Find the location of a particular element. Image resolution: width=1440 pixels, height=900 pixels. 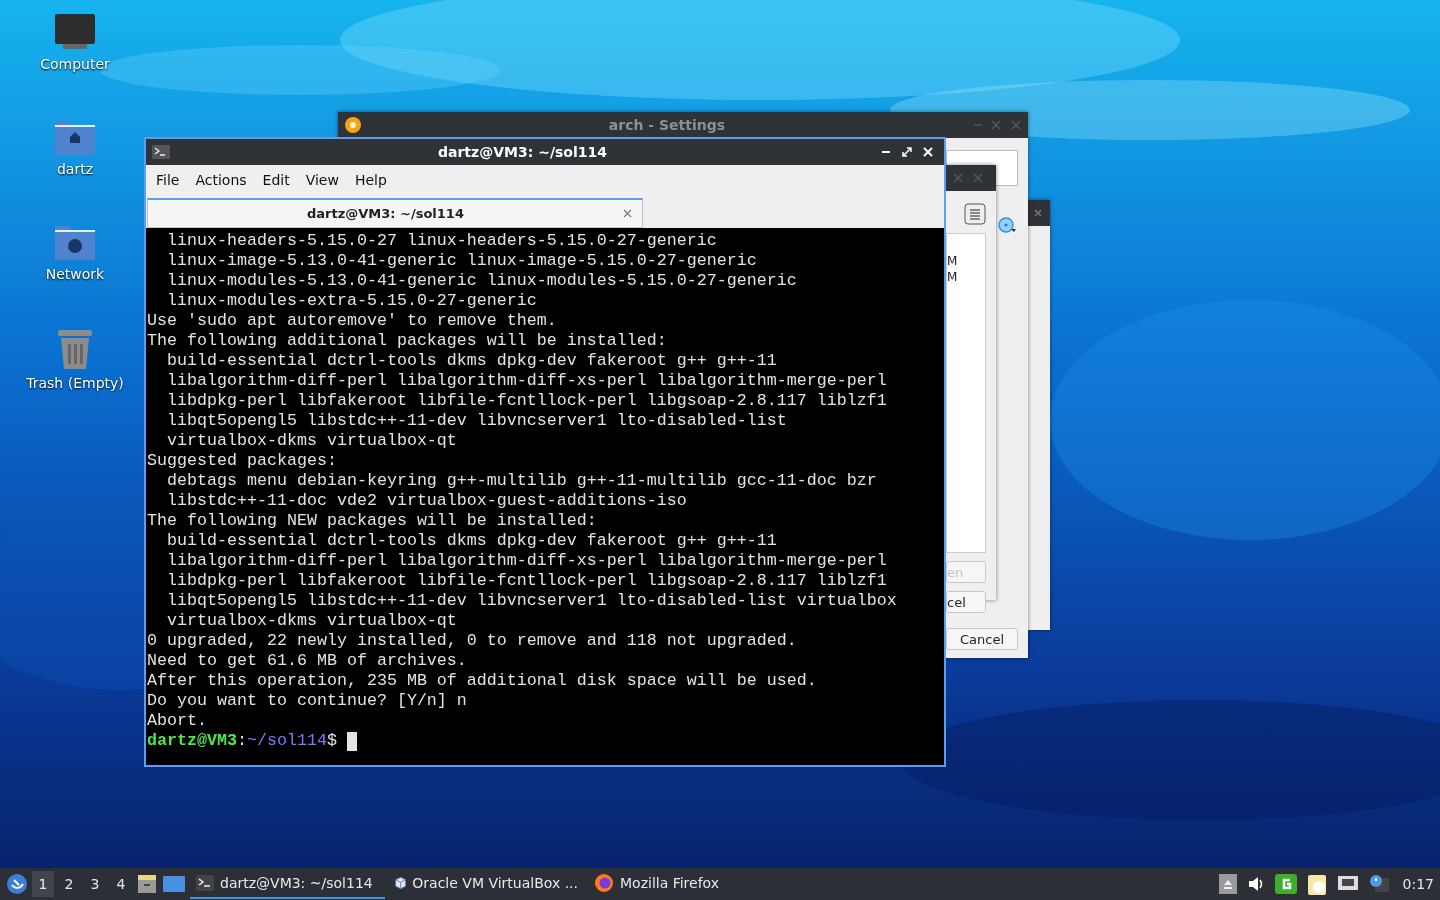

menu-item: View is located at coordinates (322, 180).